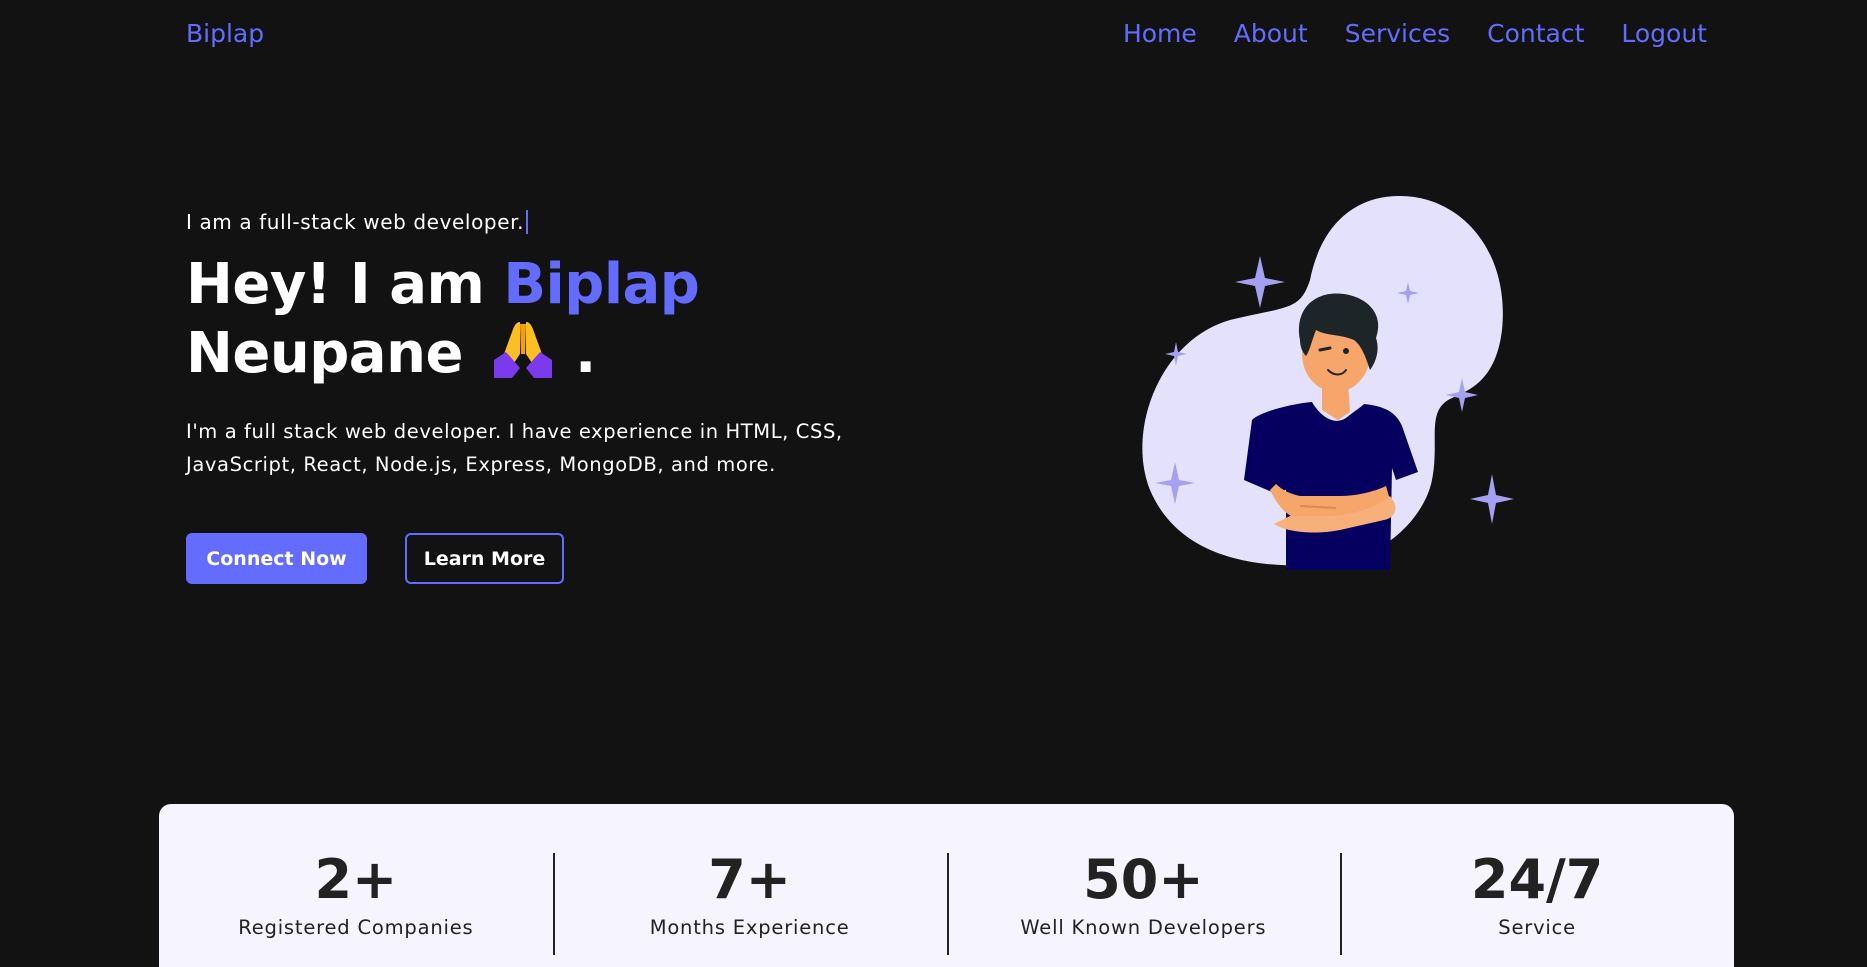  Describe the element at coordinates (1143, 879) in the screenshot. I see `stat-value: 50+` at that location.